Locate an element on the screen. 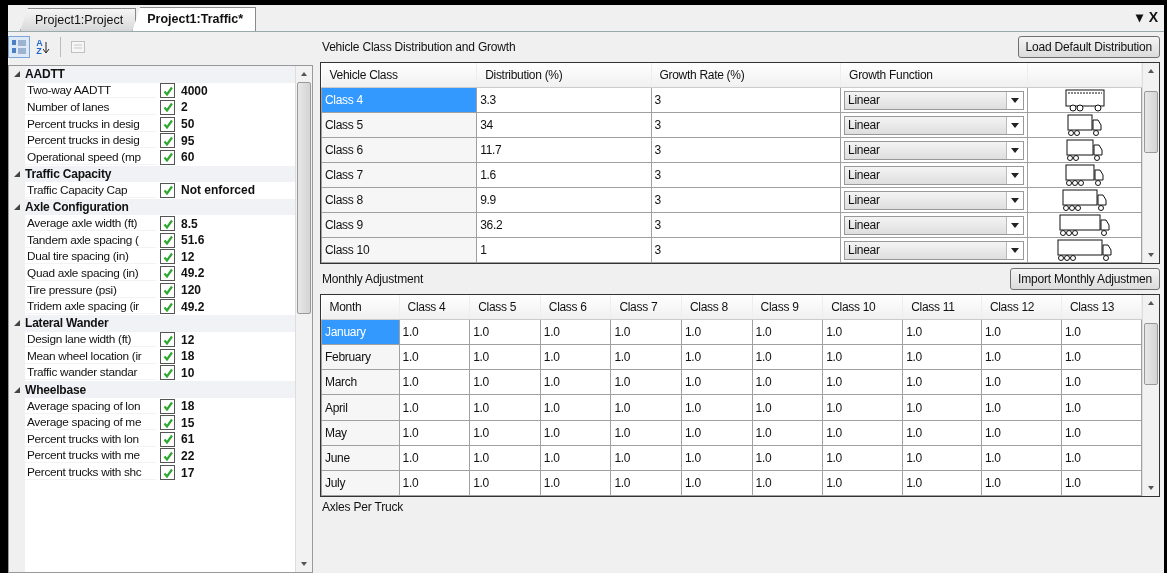 This screenshot has height=573, width=1167. table-cell: Class 9 is located at coordinates (399, 225).